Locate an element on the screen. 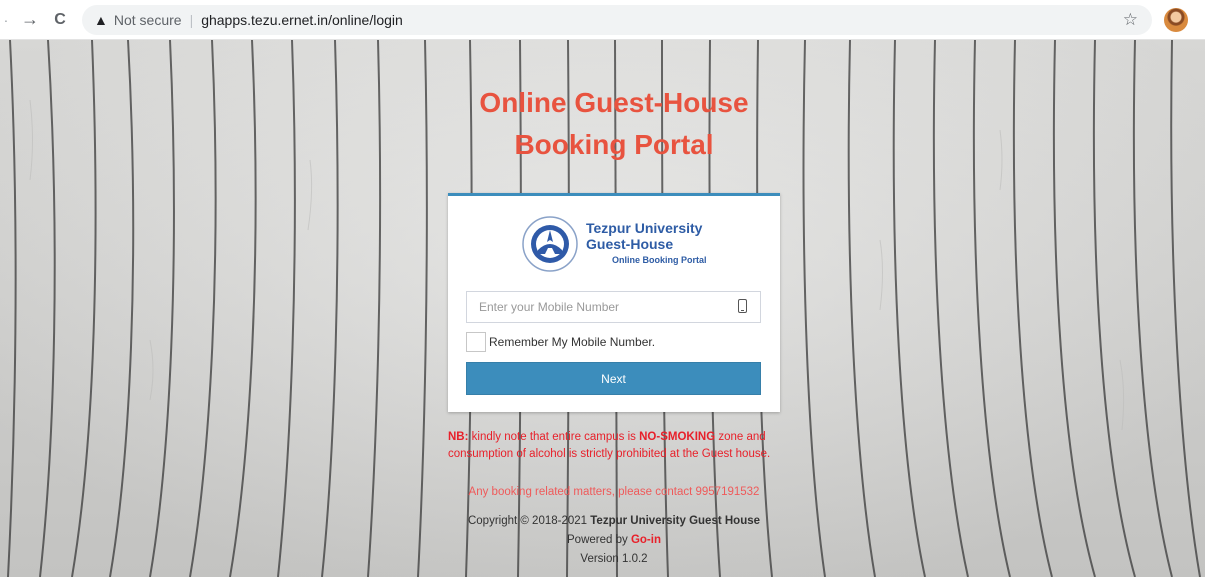  security-label: Not secure is located at coordinates (148, 20).